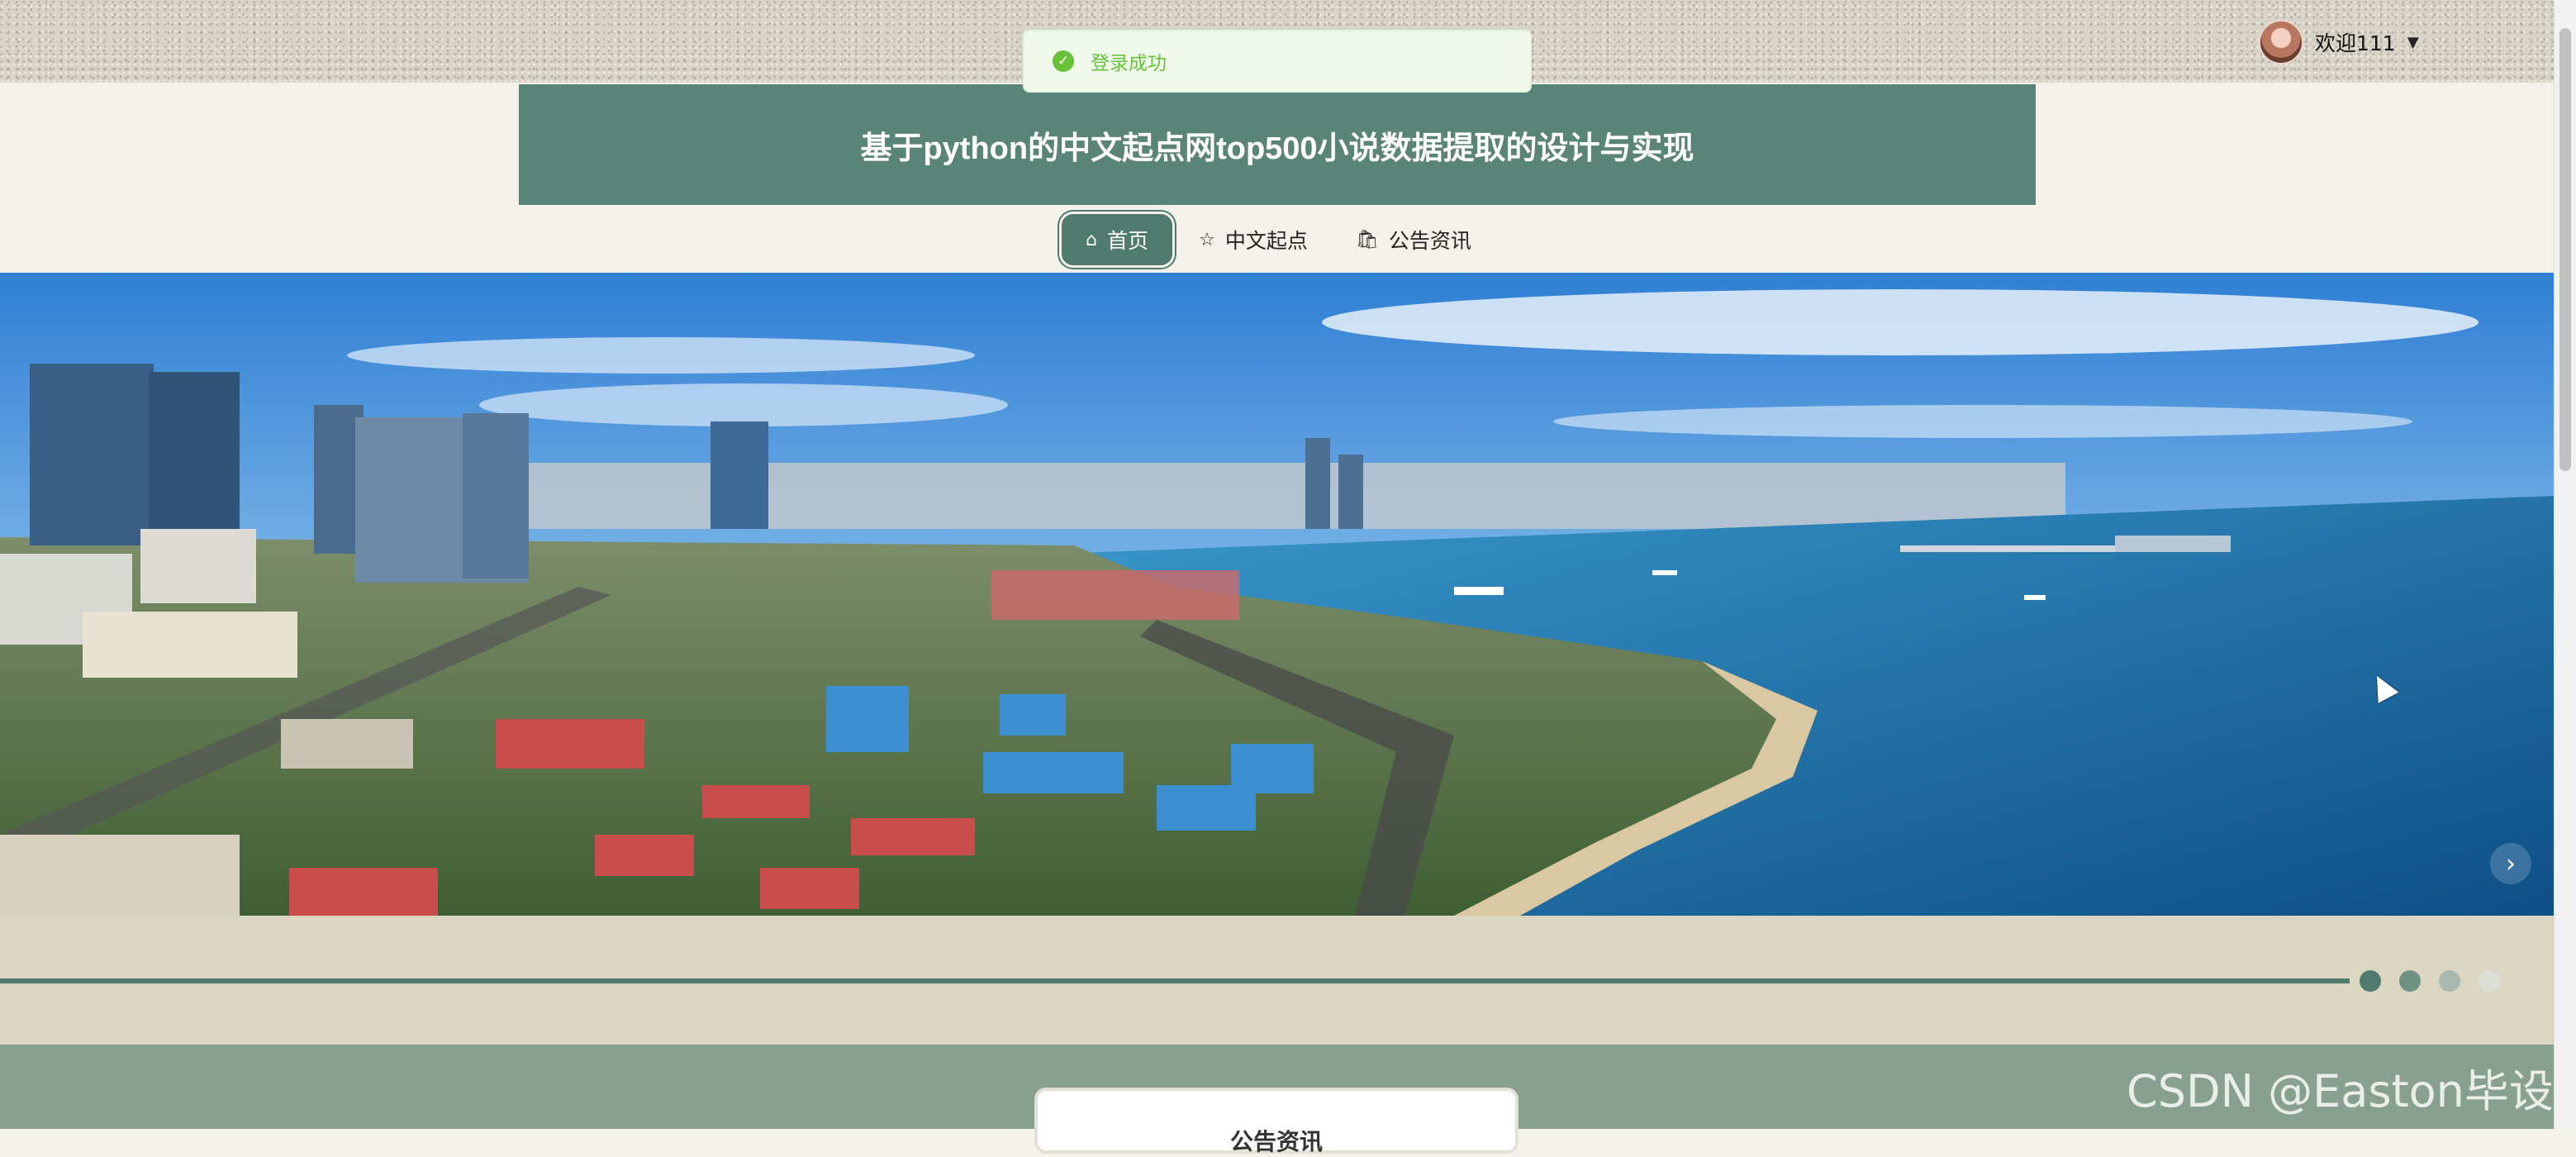 This screenshot has width=2576, height=1157. What do you see at coordinates (1063, 61) in the screenshot?
I see `check-circle-icon: ✓` at bounding box center [1063, 61].